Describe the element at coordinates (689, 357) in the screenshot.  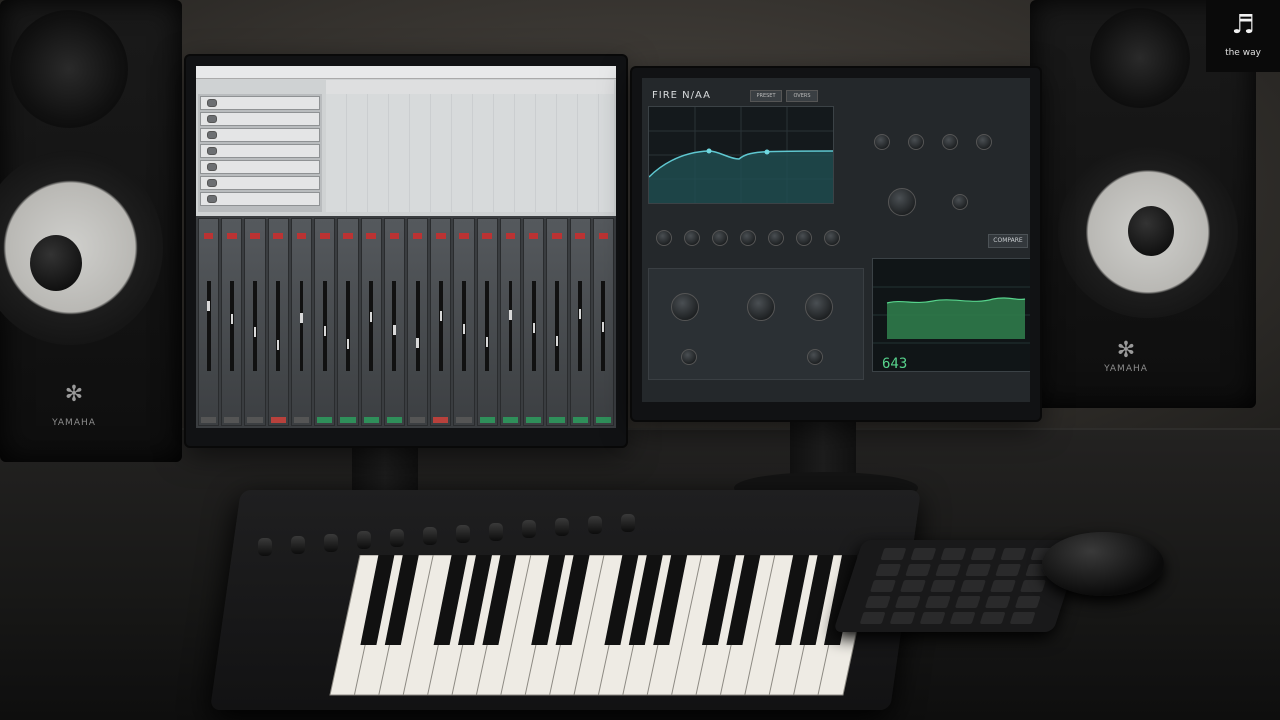
I see `attack-knob` at that location.